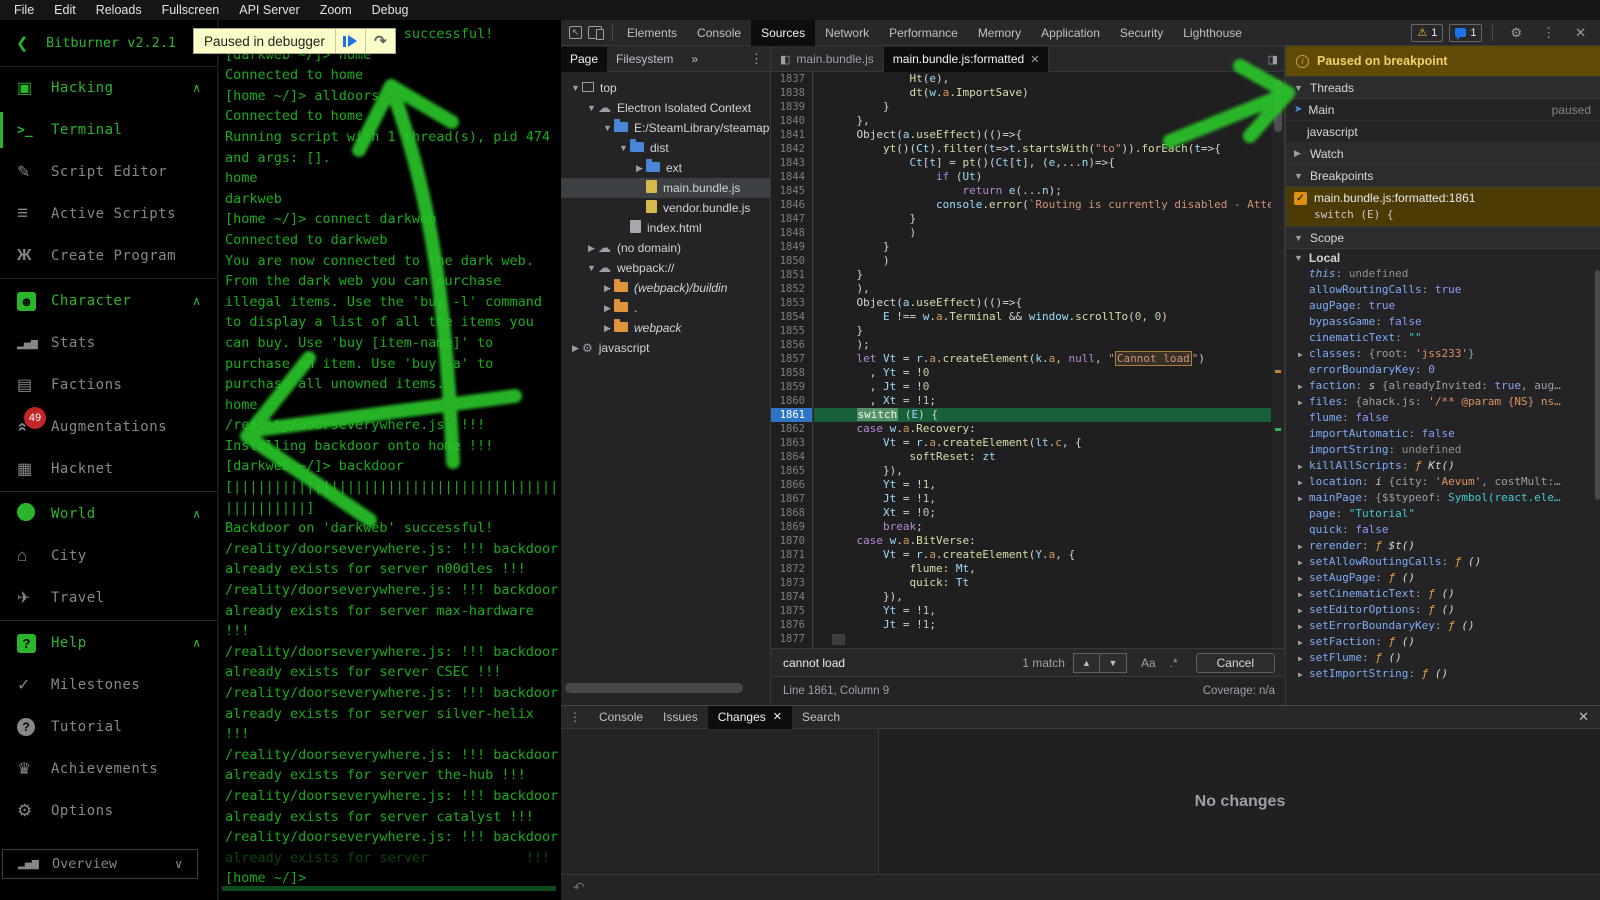 The image size is (1600, 900). I want to click on scope-var-quick: quick: false, so click(1443, 530).